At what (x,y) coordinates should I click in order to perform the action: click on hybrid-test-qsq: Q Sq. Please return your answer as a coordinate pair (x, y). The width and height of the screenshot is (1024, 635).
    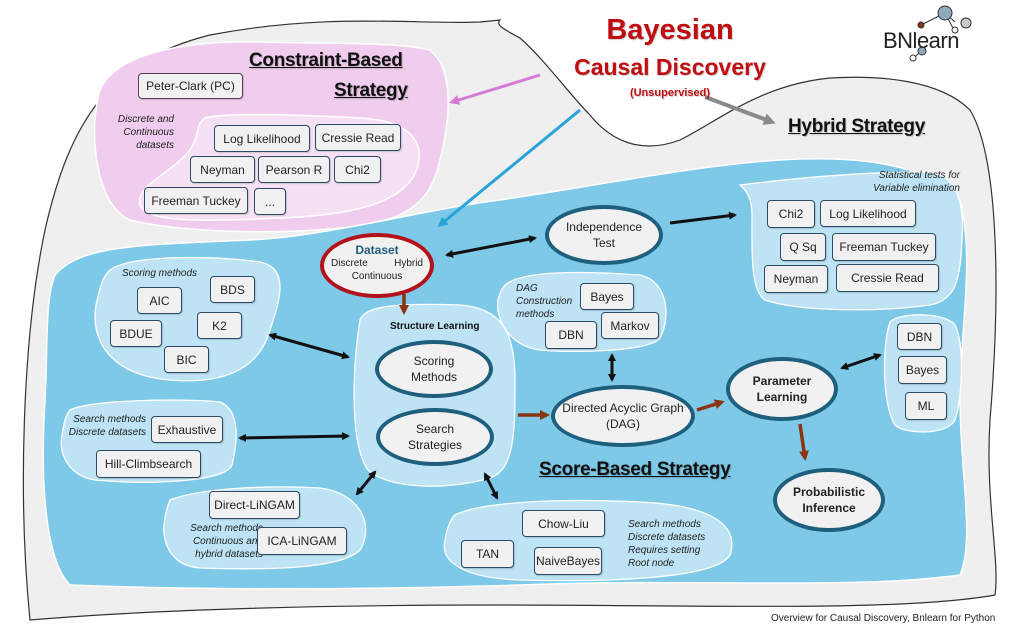
    Looking at the image, I should click on (803, 247).